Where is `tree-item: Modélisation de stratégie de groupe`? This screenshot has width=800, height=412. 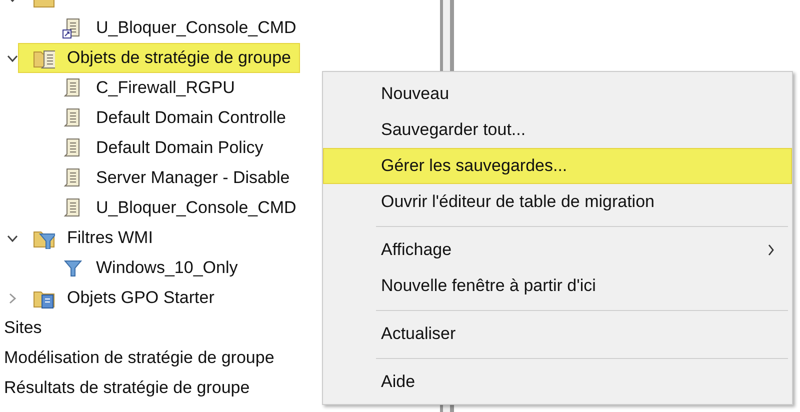 tree-item: Modélisation de stratégie de groupe is located at coordinates (139, 358).